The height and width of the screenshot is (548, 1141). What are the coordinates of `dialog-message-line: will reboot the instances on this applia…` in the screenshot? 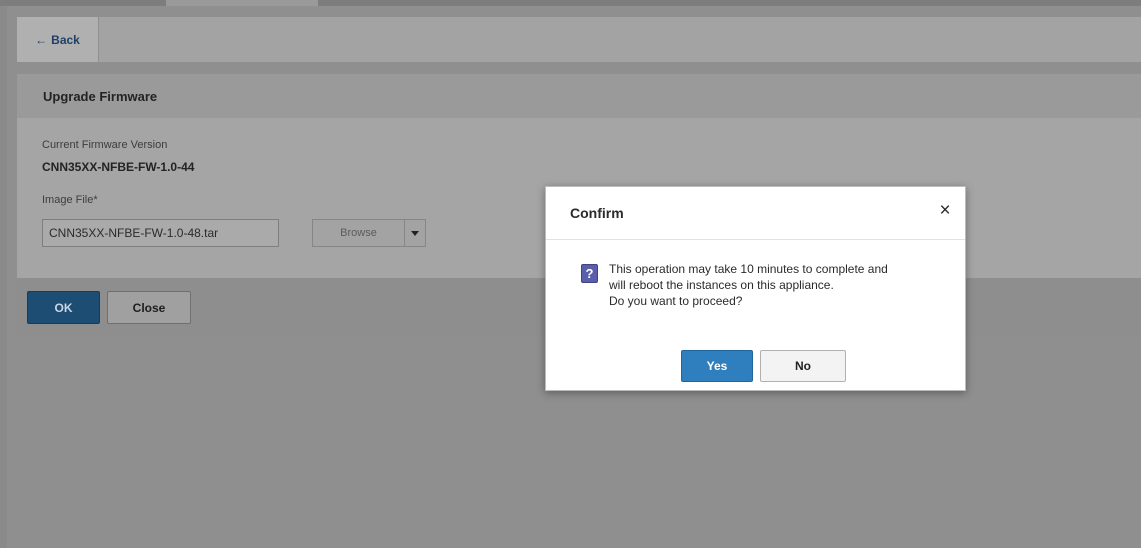 It's located at (721, 285).